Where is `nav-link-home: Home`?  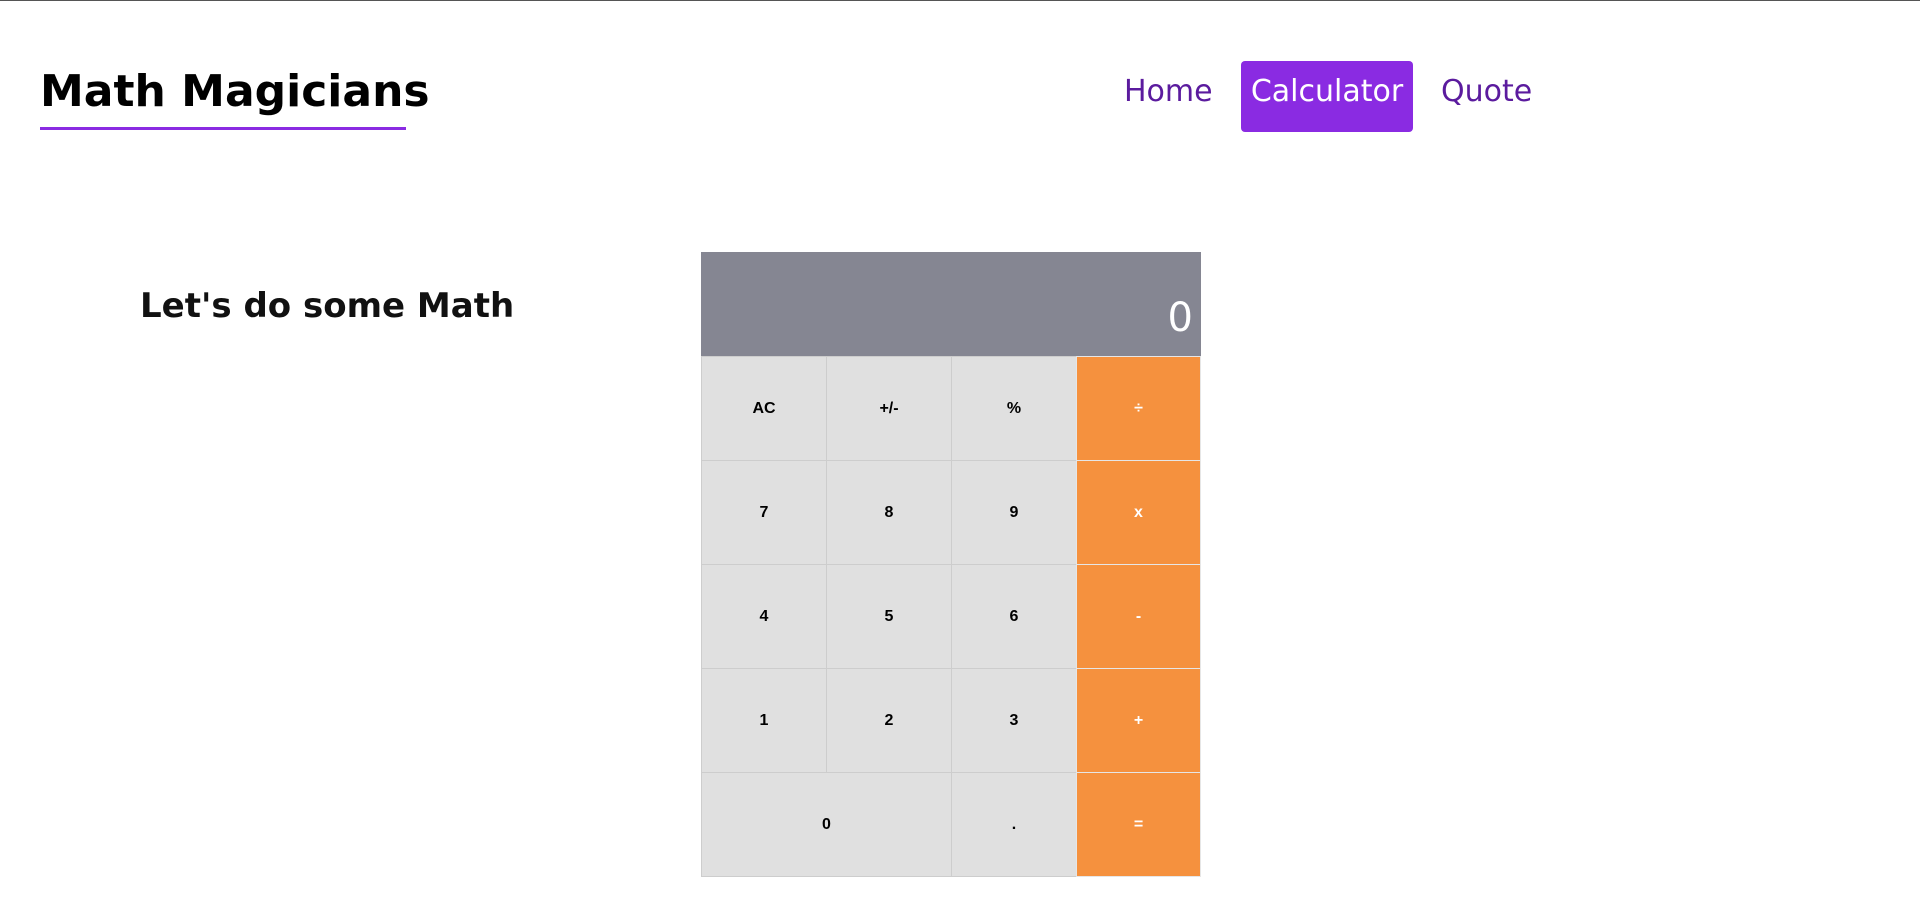 nav-link-home: Home is located at coordinates (1168, 92).